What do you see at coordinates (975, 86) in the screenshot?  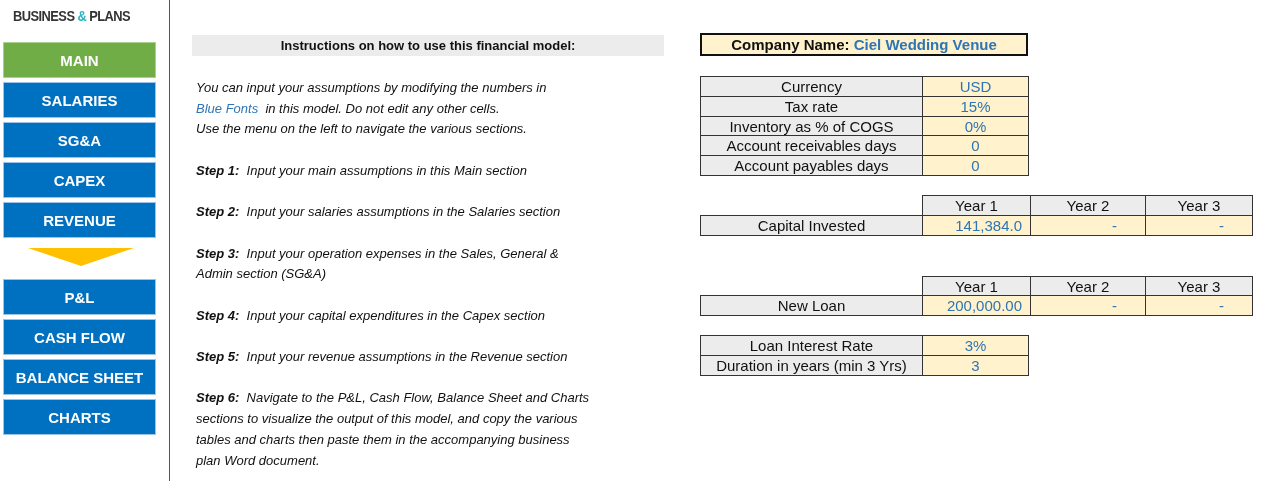 I see `value-cell: USD` at bounding box center [975, 86].